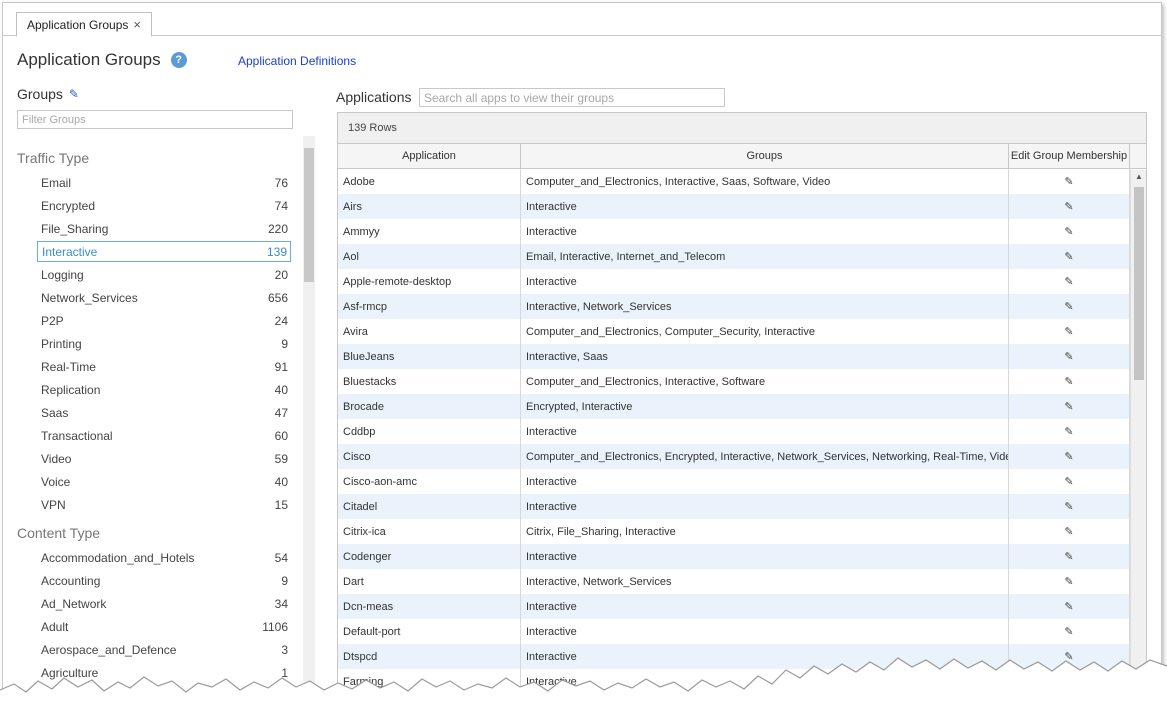 The width and height of the screenshot is (1167, 710). Describe the element at coordinates (164, 366) in the screenshot. I see `group-item: Real-Time 91` at that location.